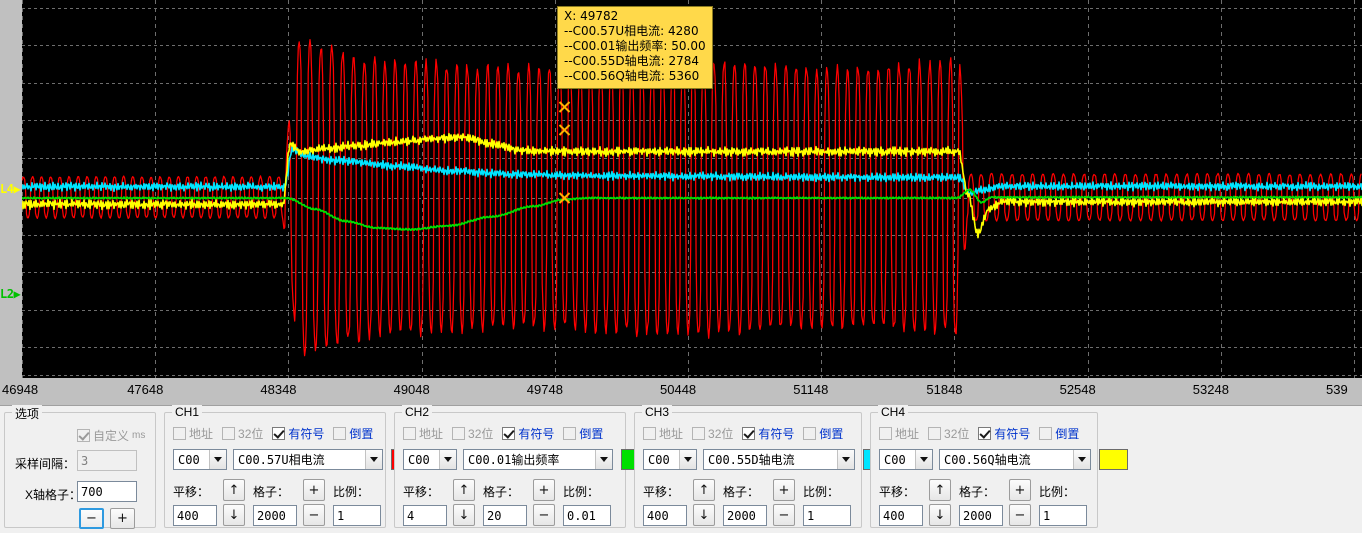  I want to click on channel-4-shift-up-button: ↑, so click(940, 490).